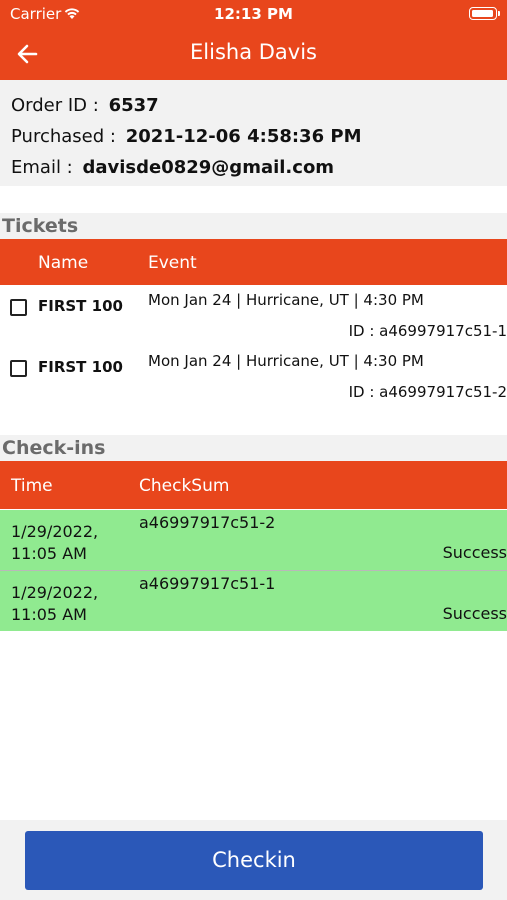  Describe the element at coordinates (253, 226) in the screenshot. I see `tickets-section-title: Tickets` at that location.